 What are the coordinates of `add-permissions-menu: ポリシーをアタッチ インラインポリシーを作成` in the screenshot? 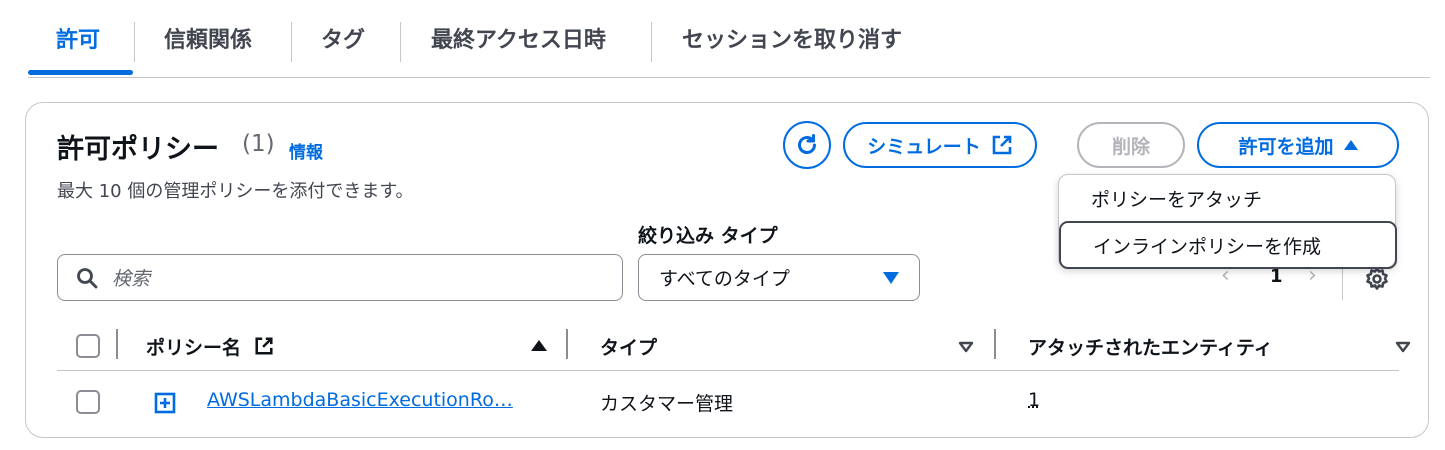 It's located at (1227, 221).